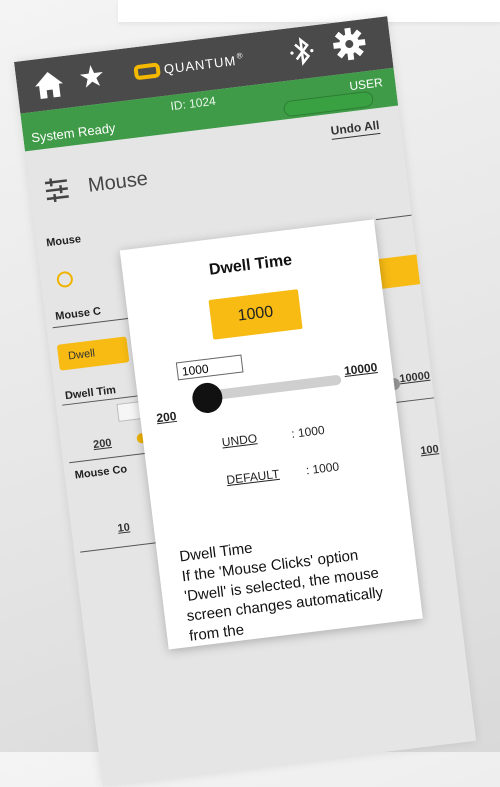 Image resolution: width=500 pixels, height=787 pixels. What do you see at coordinates (147, 71) in the screenshot?
I see `logo-mark-icon` at bounding box center [147, 71].